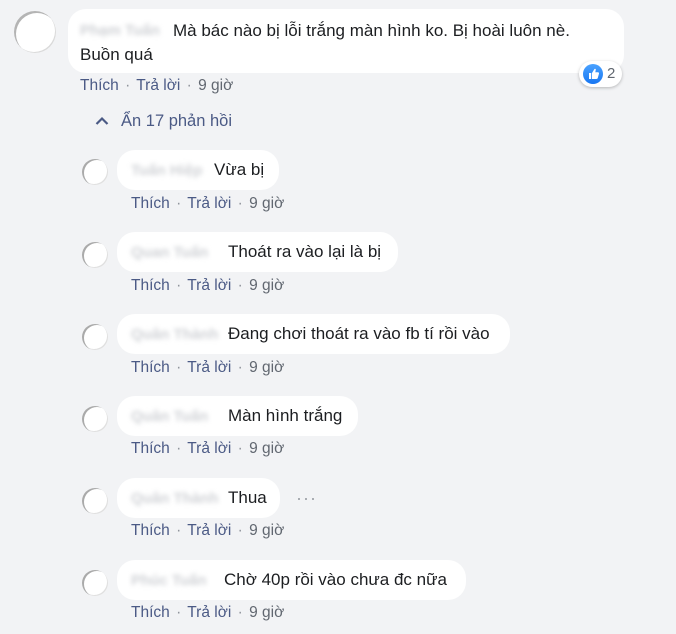  Describe the element at coordinates (177, 121) in the screenshot. I see `hide-replies-label: Ẩn 17 phản hồi` at that location.